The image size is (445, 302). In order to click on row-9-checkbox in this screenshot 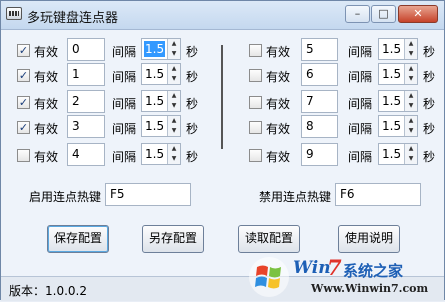, I will do `click(255, 155)`.